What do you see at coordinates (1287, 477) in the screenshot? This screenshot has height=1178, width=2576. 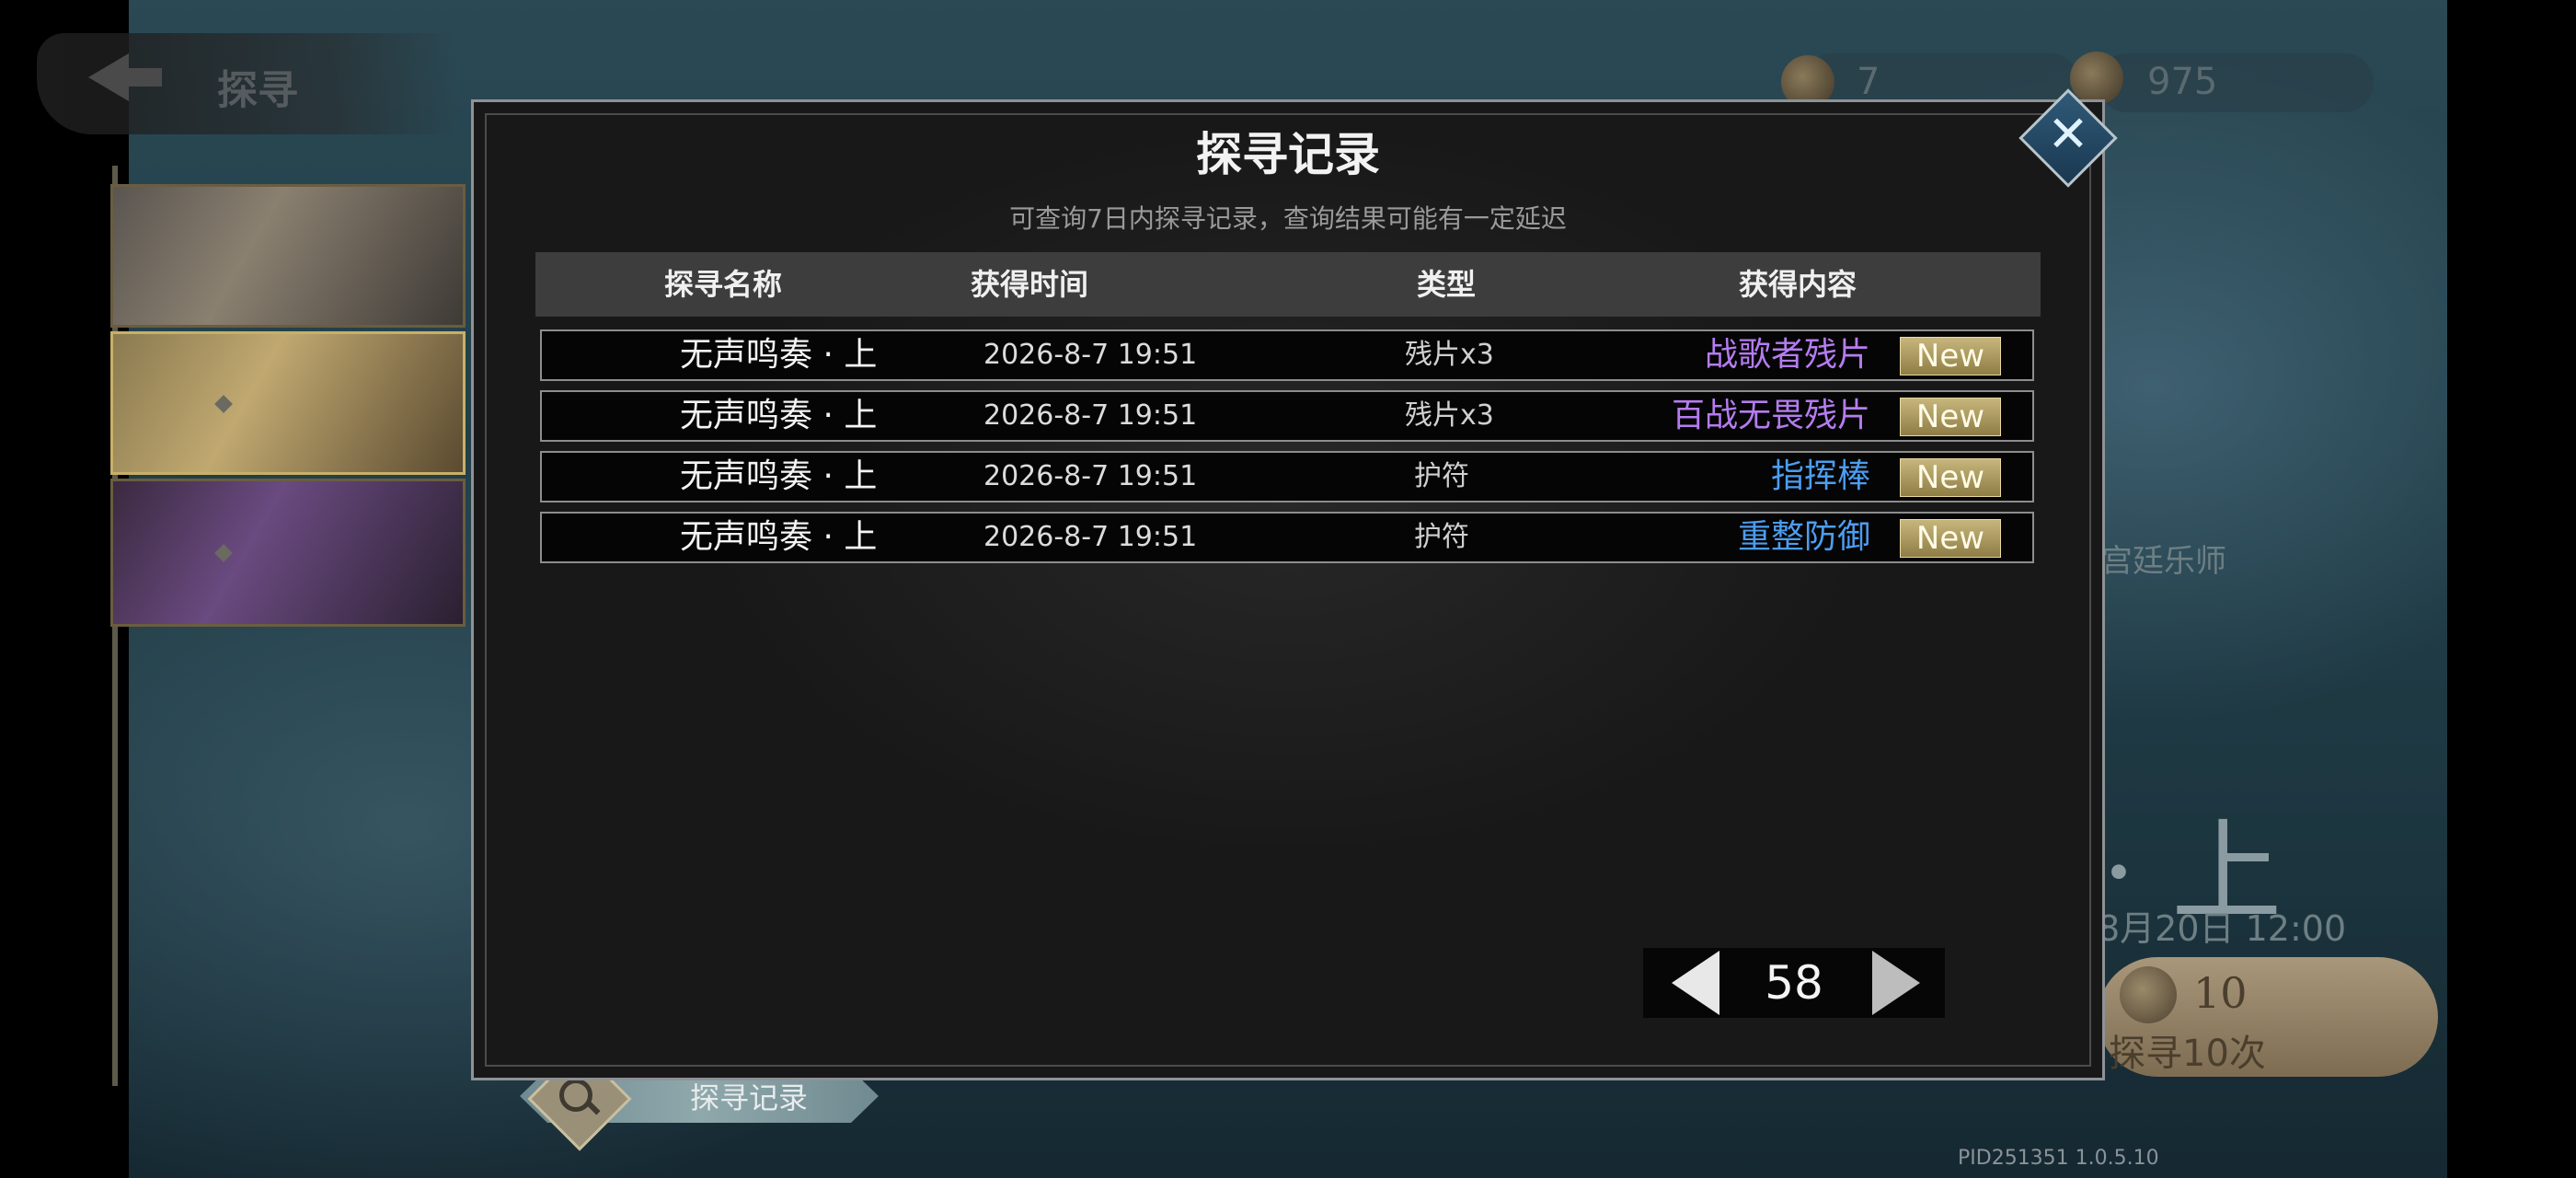 I see `table-row: 无声鸣奏 · 上 2026-8-7 19:51 护符 指挥棒 New` at bounding box center [1287, 477].